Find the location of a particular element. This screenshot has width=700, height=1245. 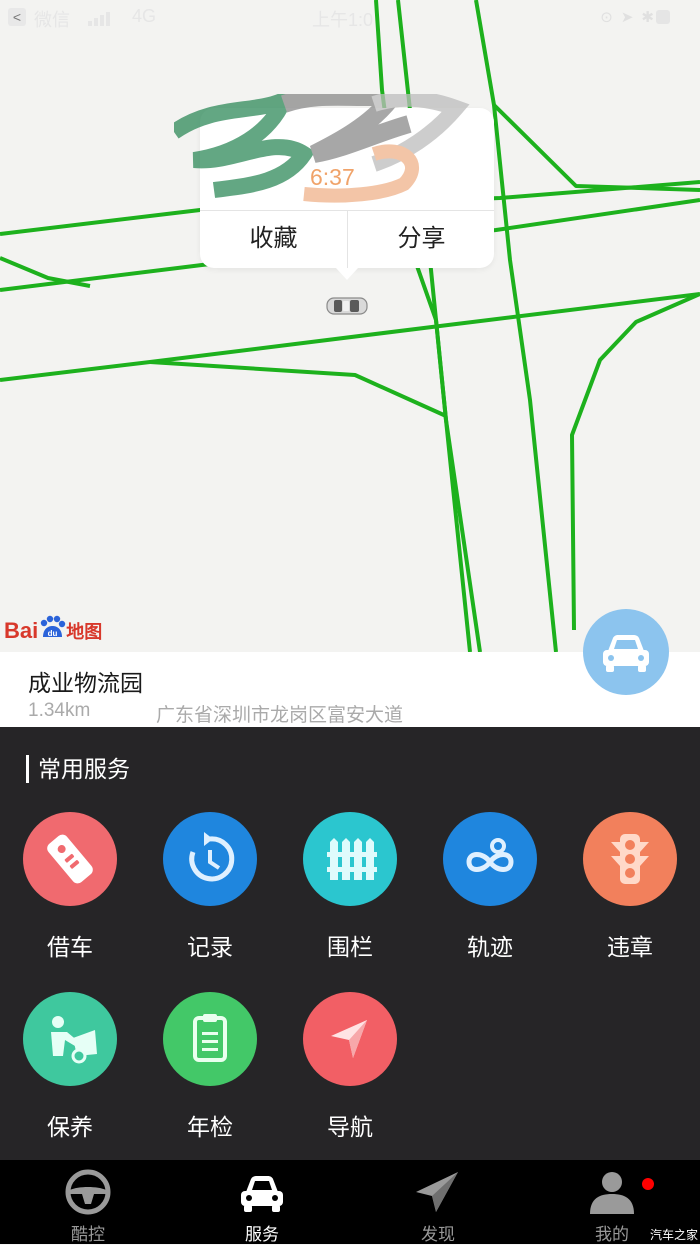

track-icon is located at coordinates (490, 855).